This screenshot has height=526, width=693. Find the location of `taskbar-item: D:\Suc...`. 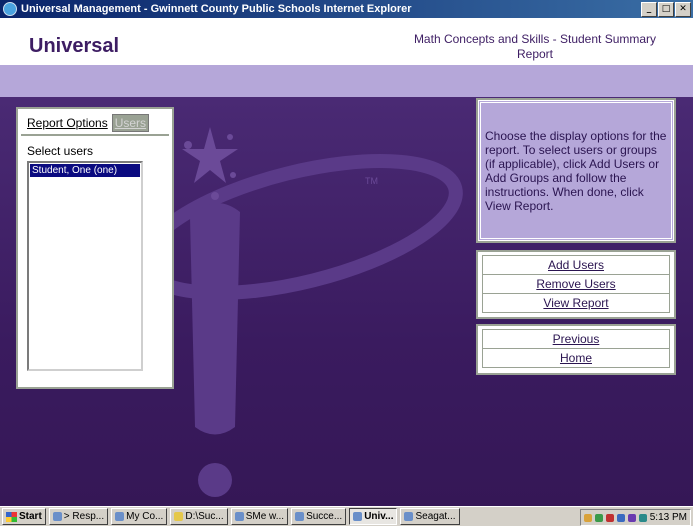

taskbar-item: D:\Suc... is located at coordinates (199, 516).